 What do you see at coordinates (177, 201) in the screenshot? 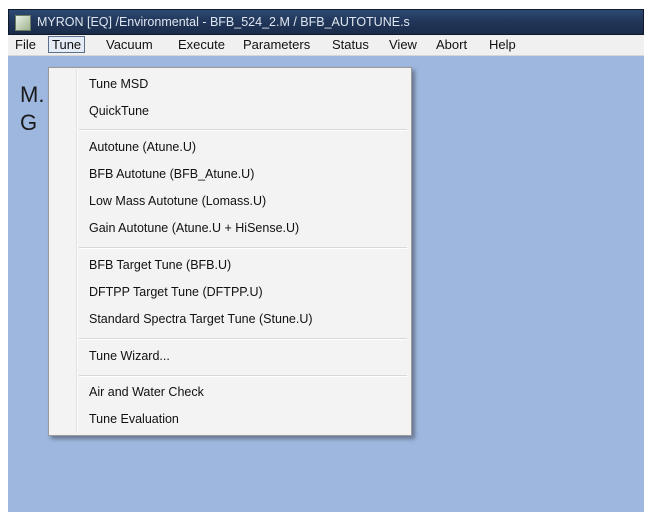
I see `menu-item-low-mass-autotune: Low Mass Autotune (Lomass.U)` at bounding box center [177, 201].